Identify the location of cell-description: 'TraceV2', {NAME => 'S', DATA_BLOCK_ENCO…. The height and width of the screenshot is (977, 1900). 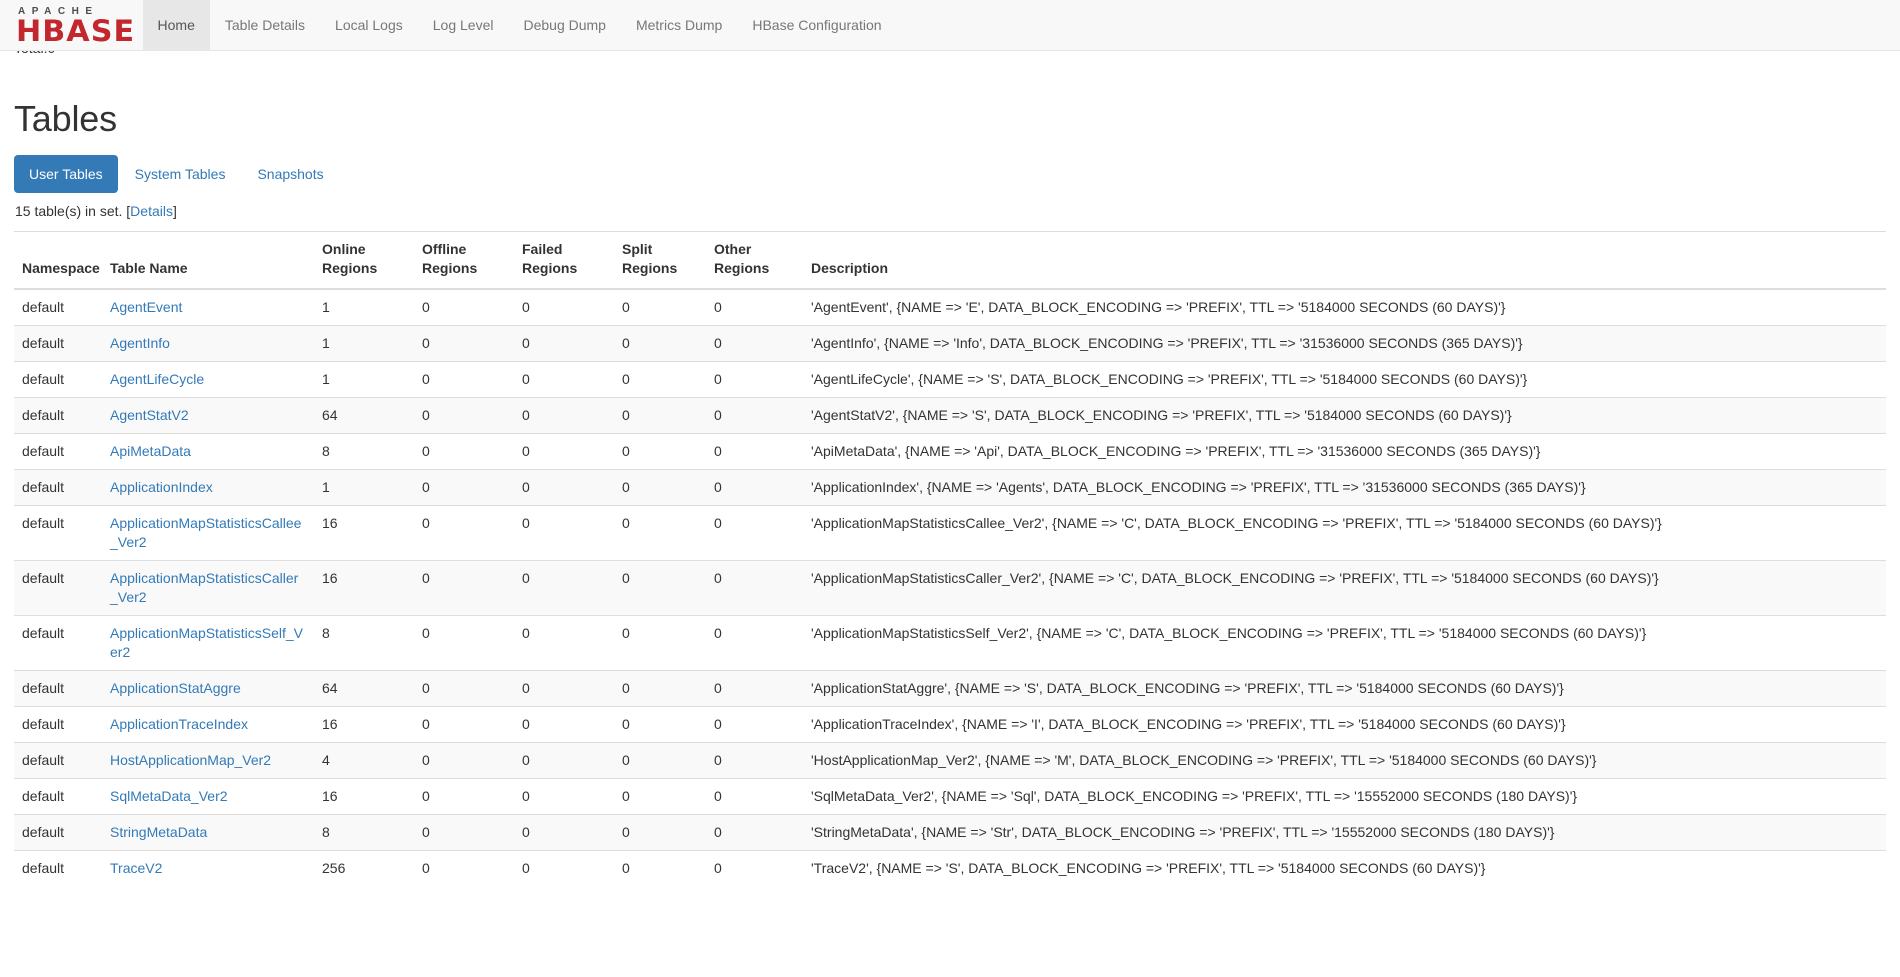
(1344, 867).